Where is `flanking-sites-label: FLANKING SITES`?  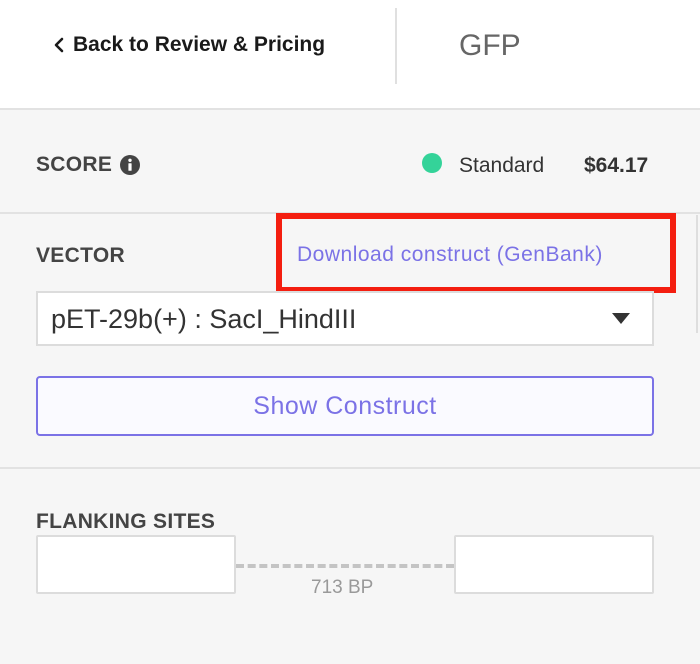
flanking-sites-label: FLANKING SITES is located at coordinates (126, 521).